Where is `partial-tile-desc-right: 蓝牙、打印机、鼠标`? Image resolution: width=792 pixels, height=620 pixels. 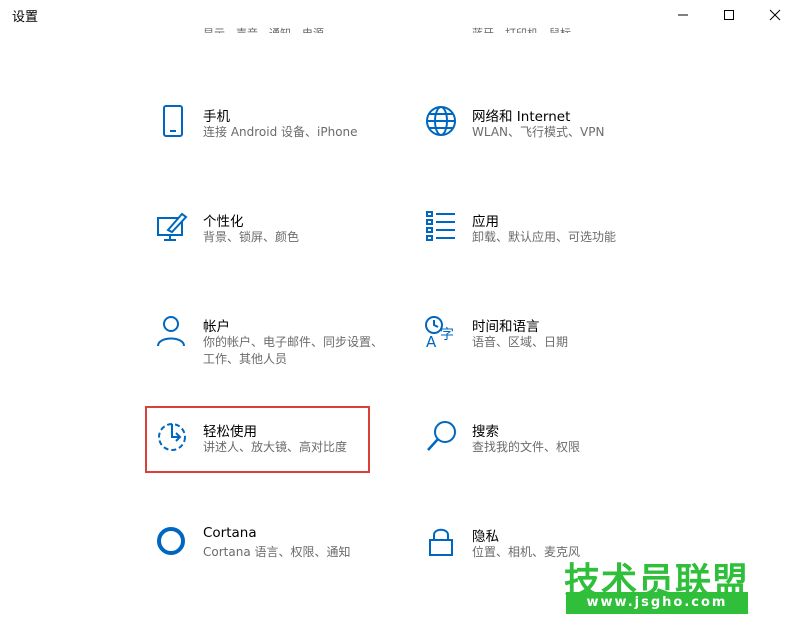 partial-tile-desc-right: 蓝牙、打印机、鼠标 is located at coordinates (521, 27).